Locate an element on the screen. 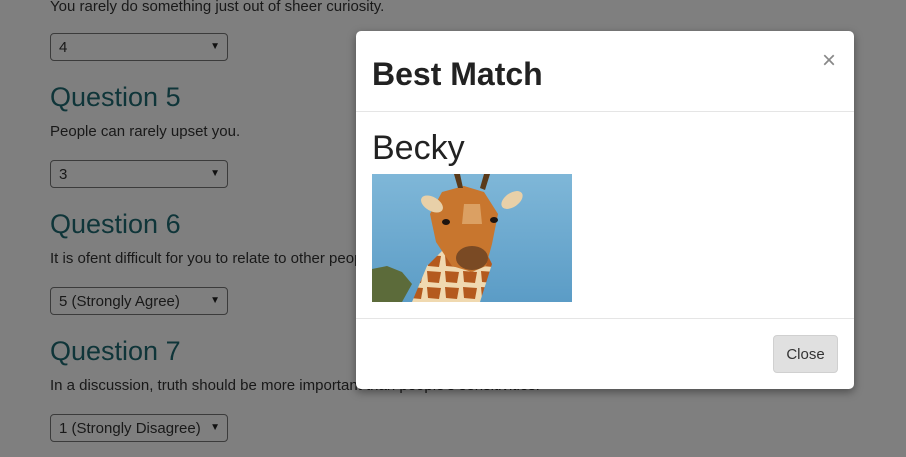 The width and height of the screenshot is (906, 457). modal-title: Best Match is located at coordinates (457, 74).